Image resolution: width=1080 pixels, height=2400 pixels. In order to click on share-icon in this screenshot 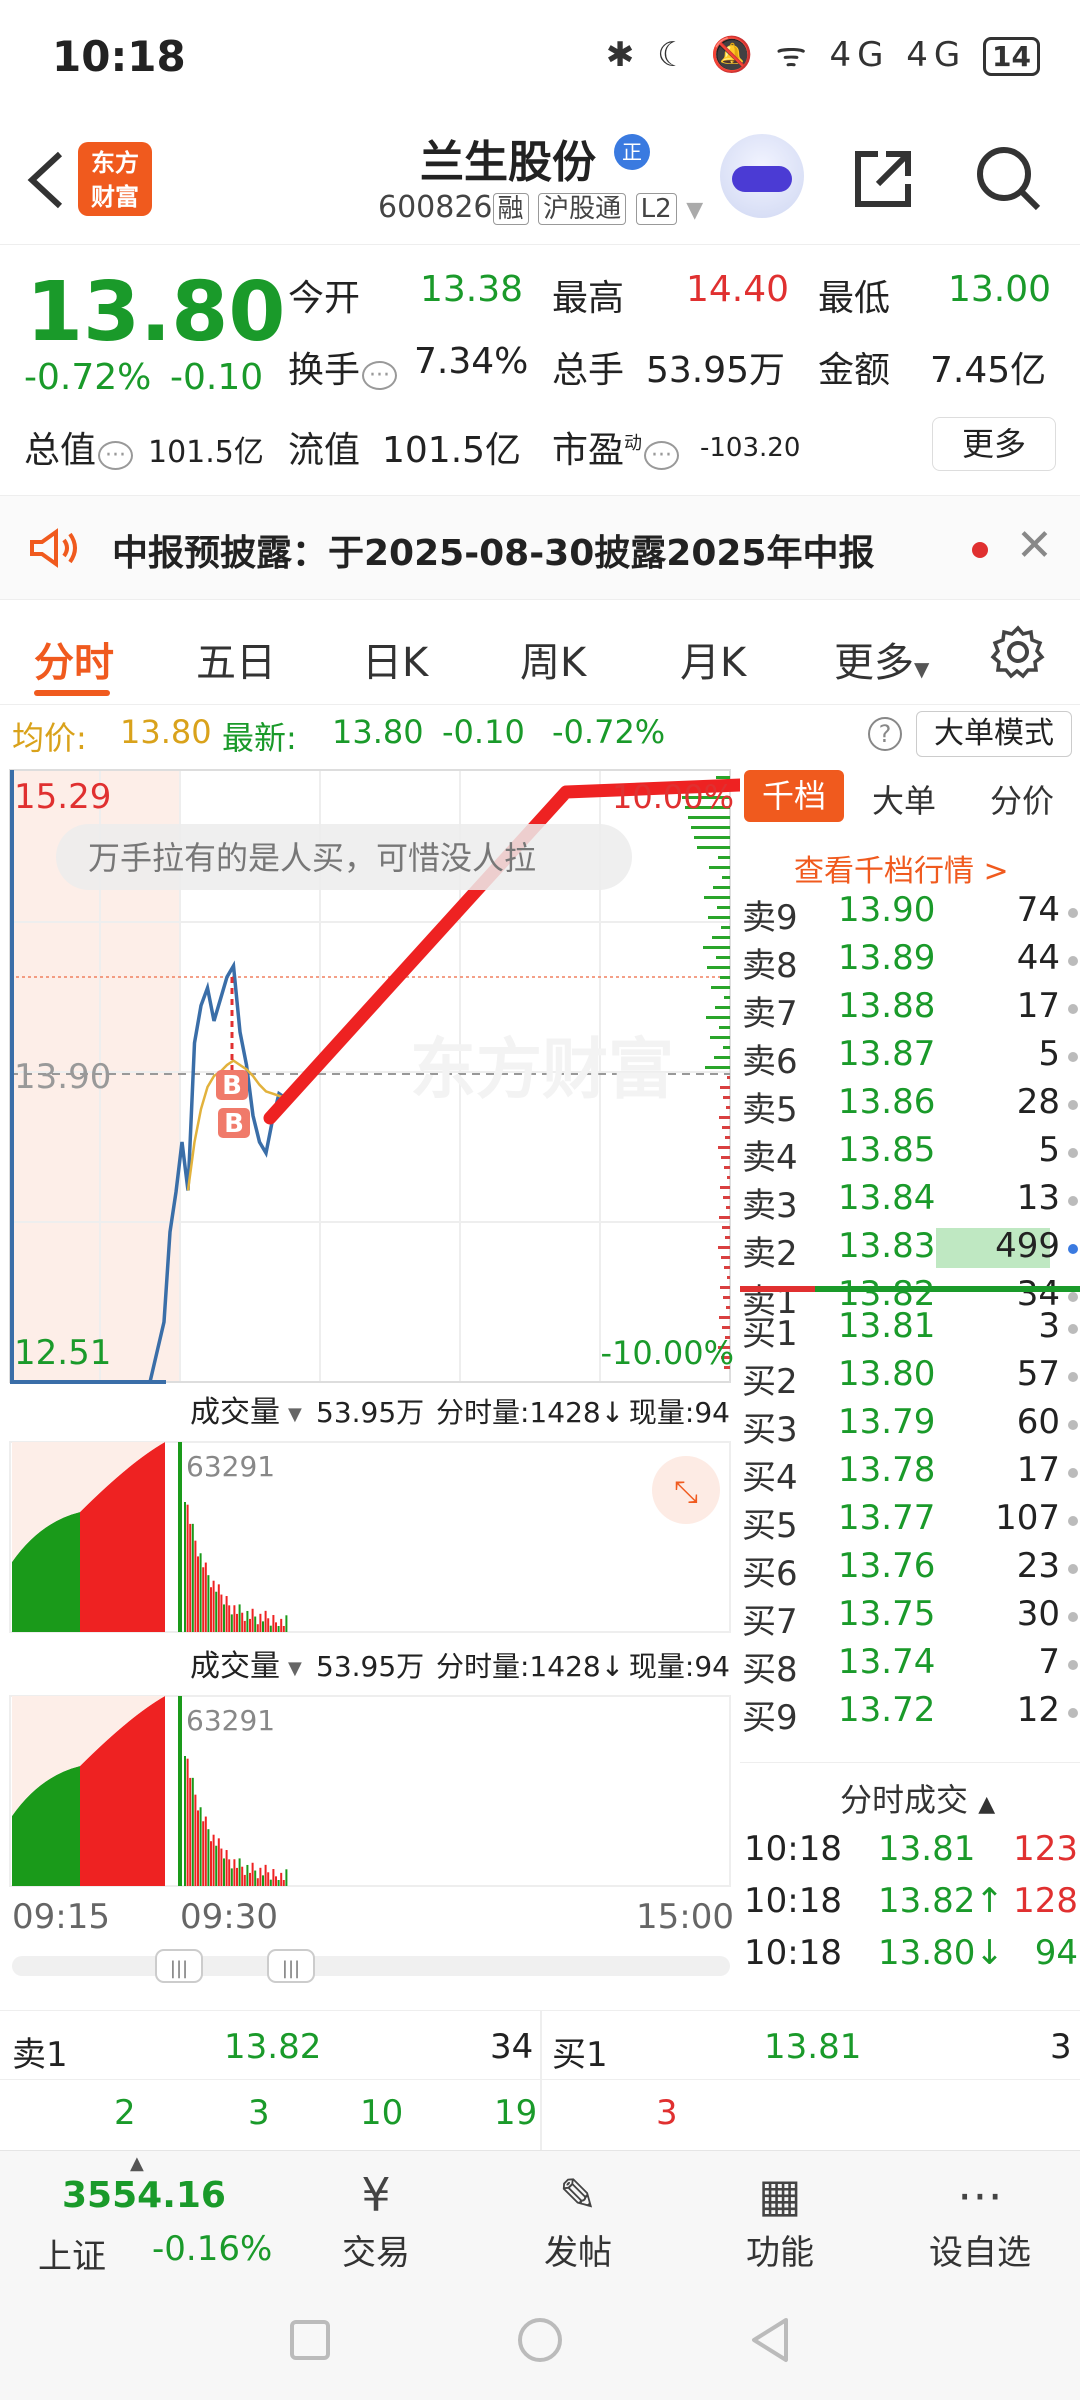, I will do `click(883, 179)`.